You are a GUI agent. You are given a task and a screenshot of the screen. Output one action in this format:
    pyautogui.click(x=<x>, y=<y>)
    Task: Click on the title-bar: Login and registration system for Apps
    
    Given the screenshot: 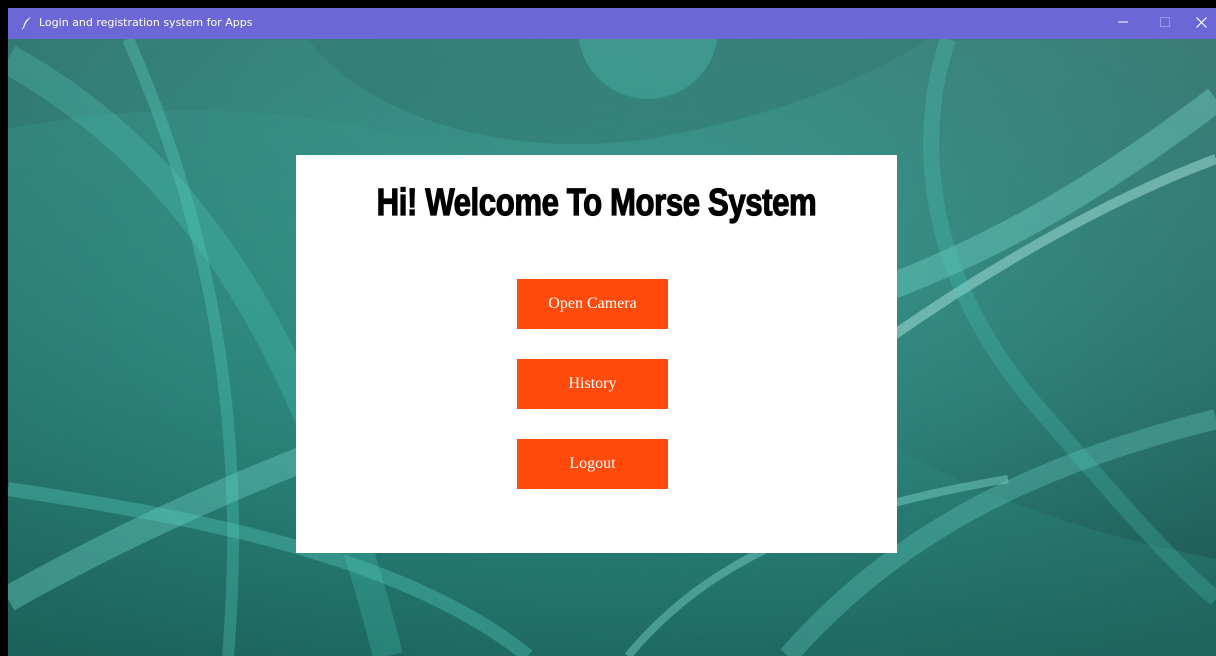 What is the action you would take?
    pyautogui.click(x=612, y=23)
    